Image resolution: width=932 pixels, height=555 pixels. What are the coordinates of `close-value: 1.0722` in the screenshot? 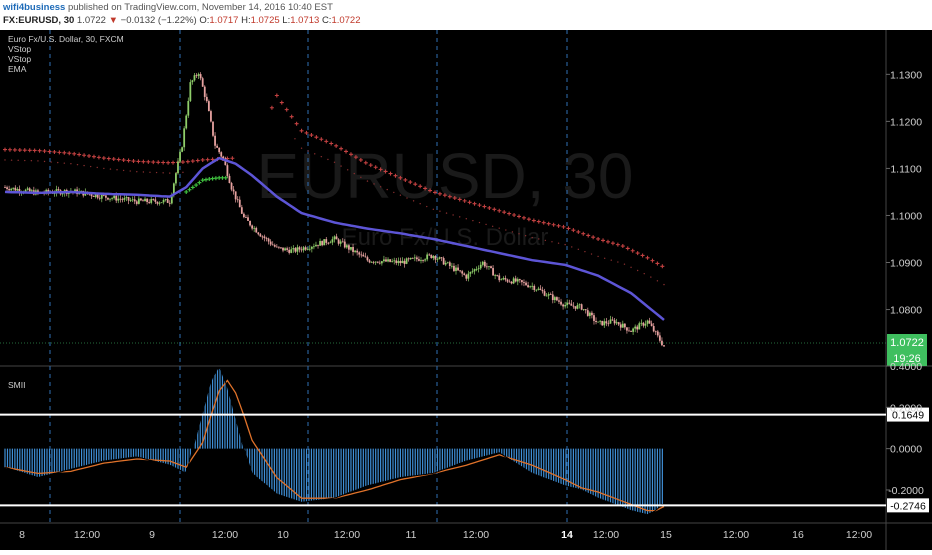 It's located at (346, 20).